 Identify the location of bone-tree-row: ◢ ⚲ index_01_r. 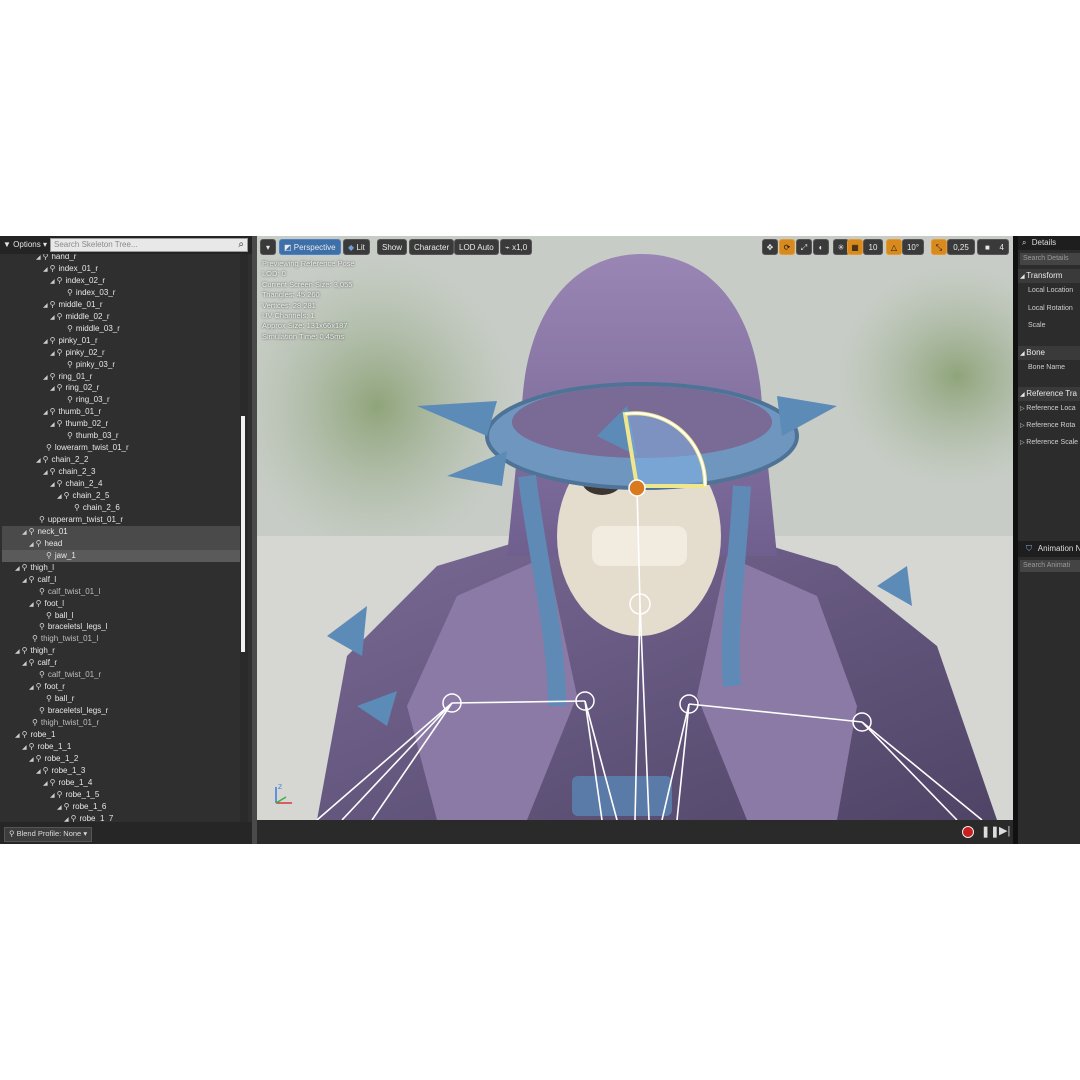
(121, 269).